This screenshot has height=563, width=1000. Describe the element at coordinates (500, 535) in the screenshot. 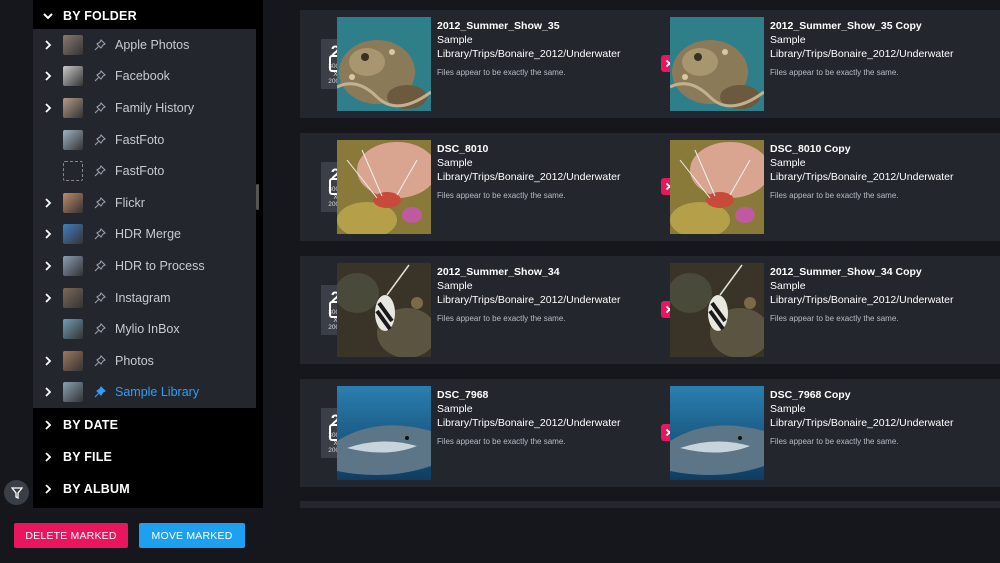

I see `footer-toolbar: DELETE MARKED MOVE MARKED` at that location.